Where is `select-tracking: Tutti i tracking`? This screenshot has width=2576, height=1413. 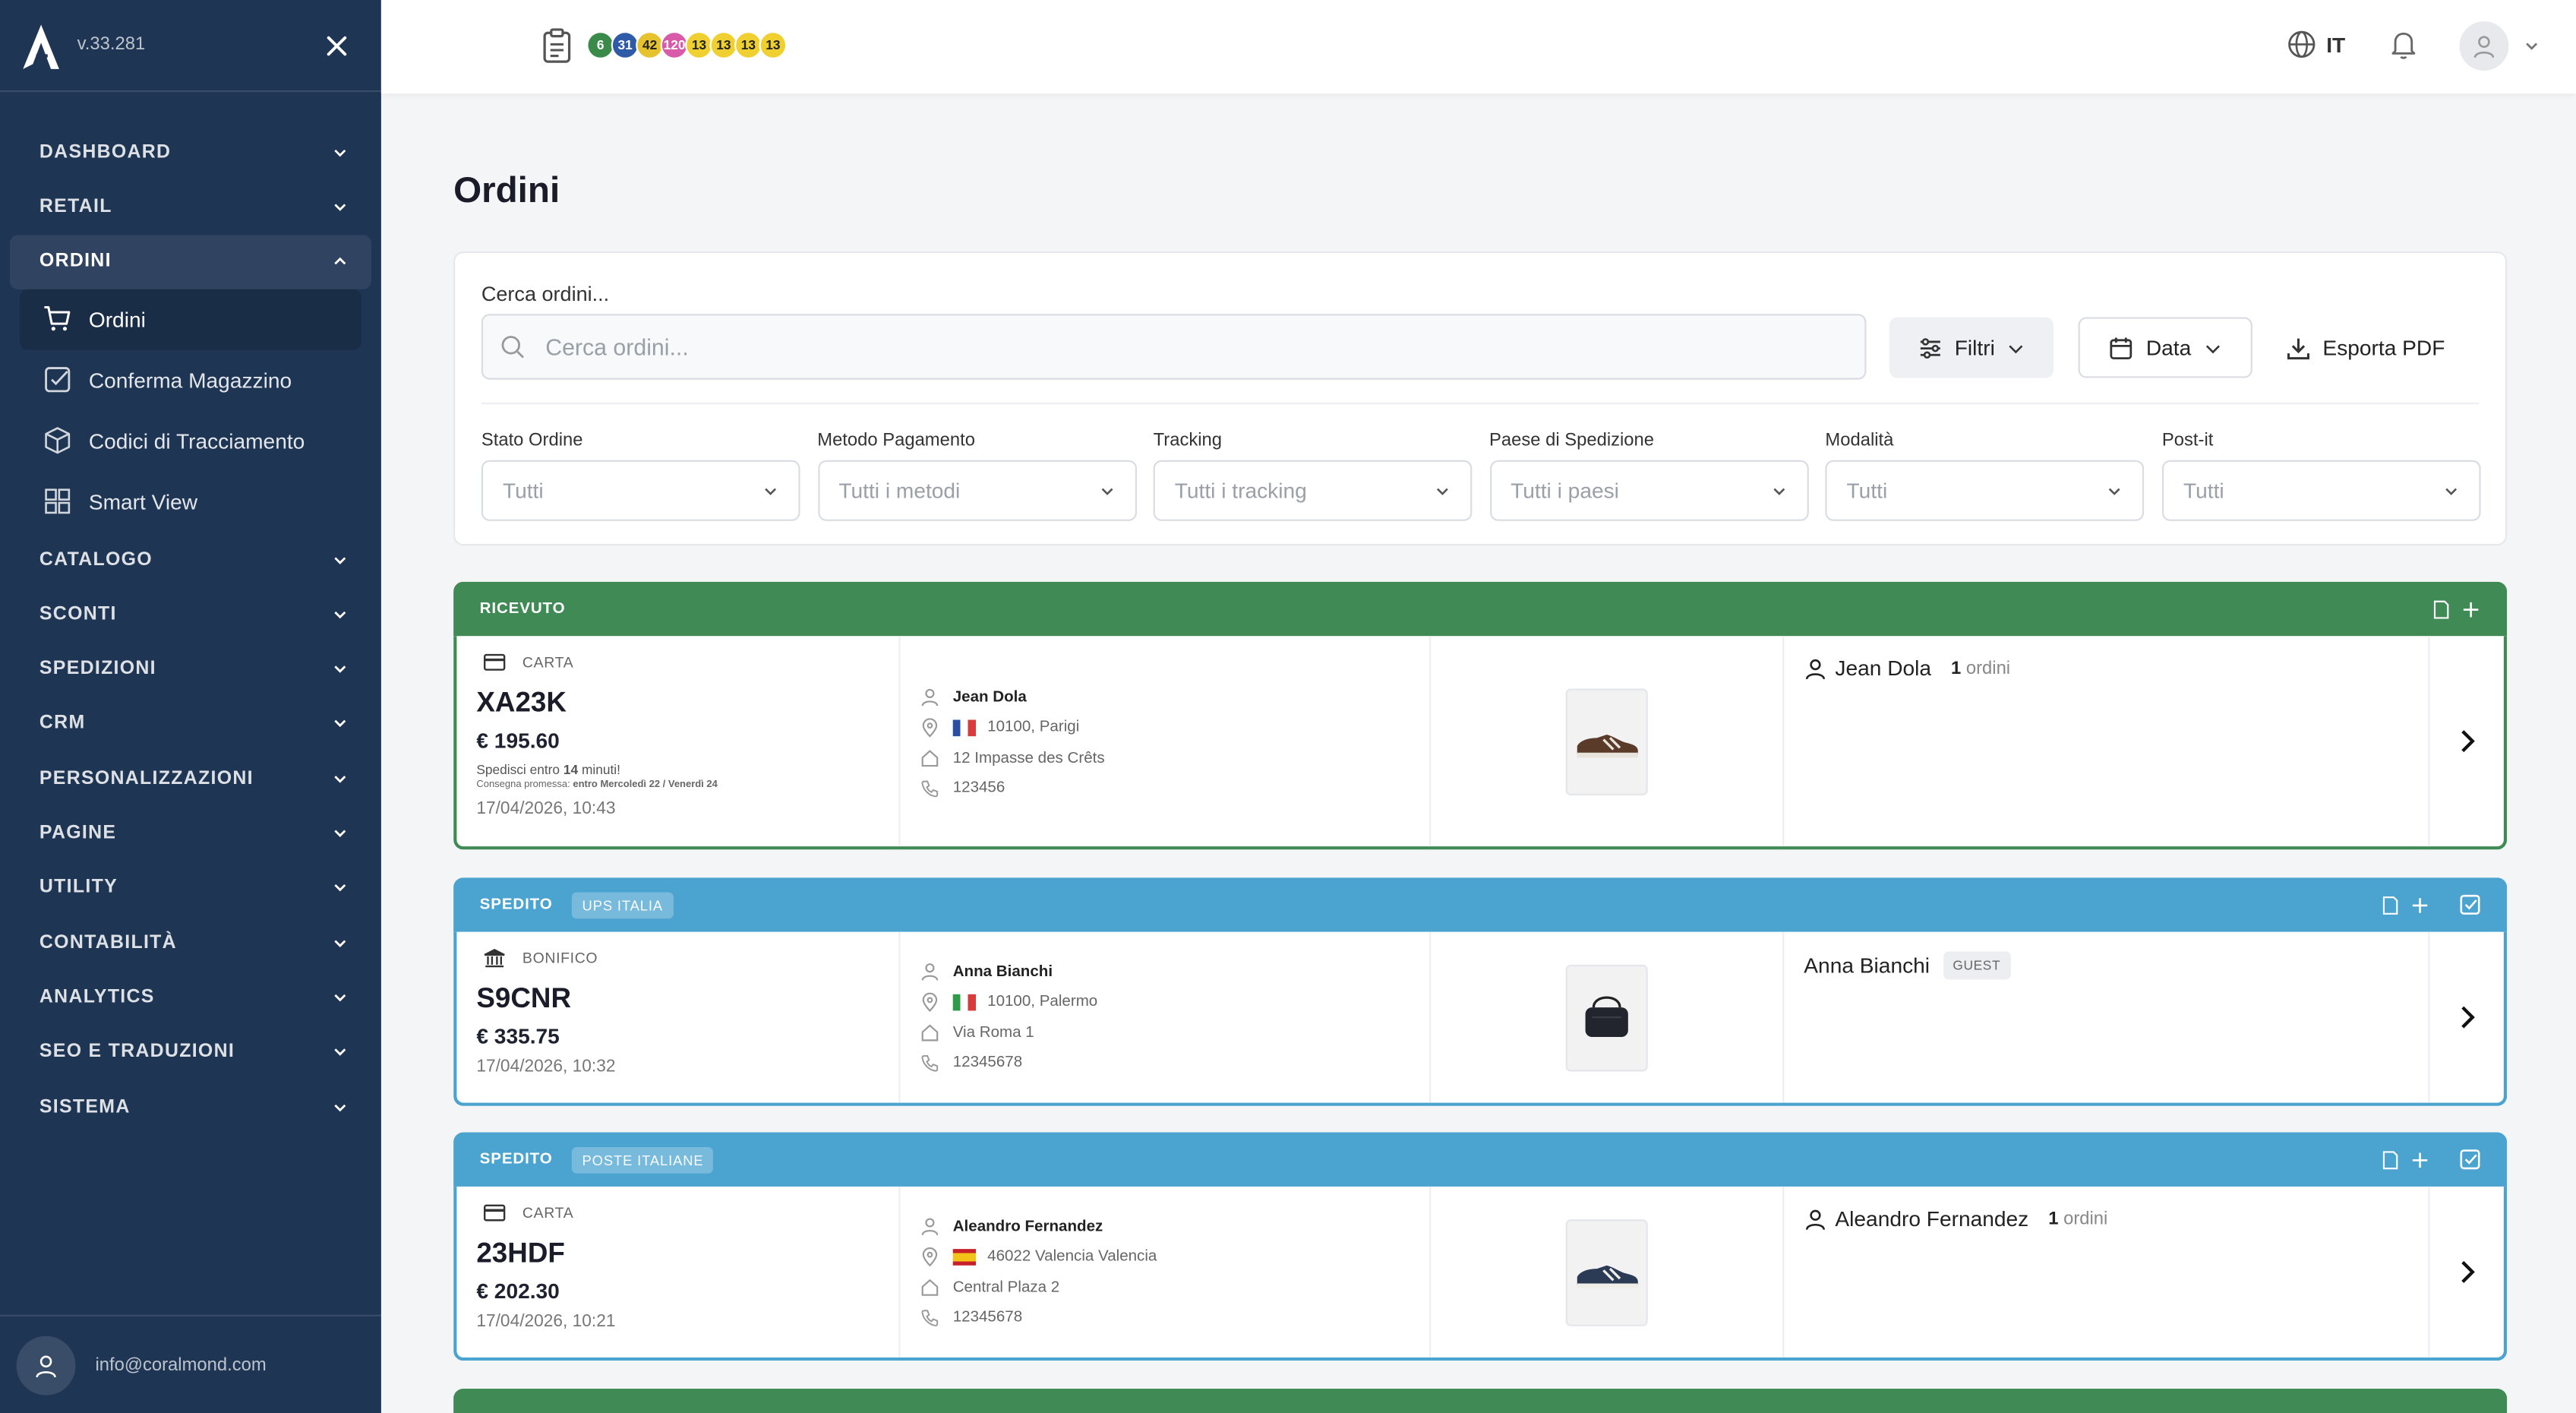
select-tracking: Tutti i tracking is located at coordinates (1313, 490).